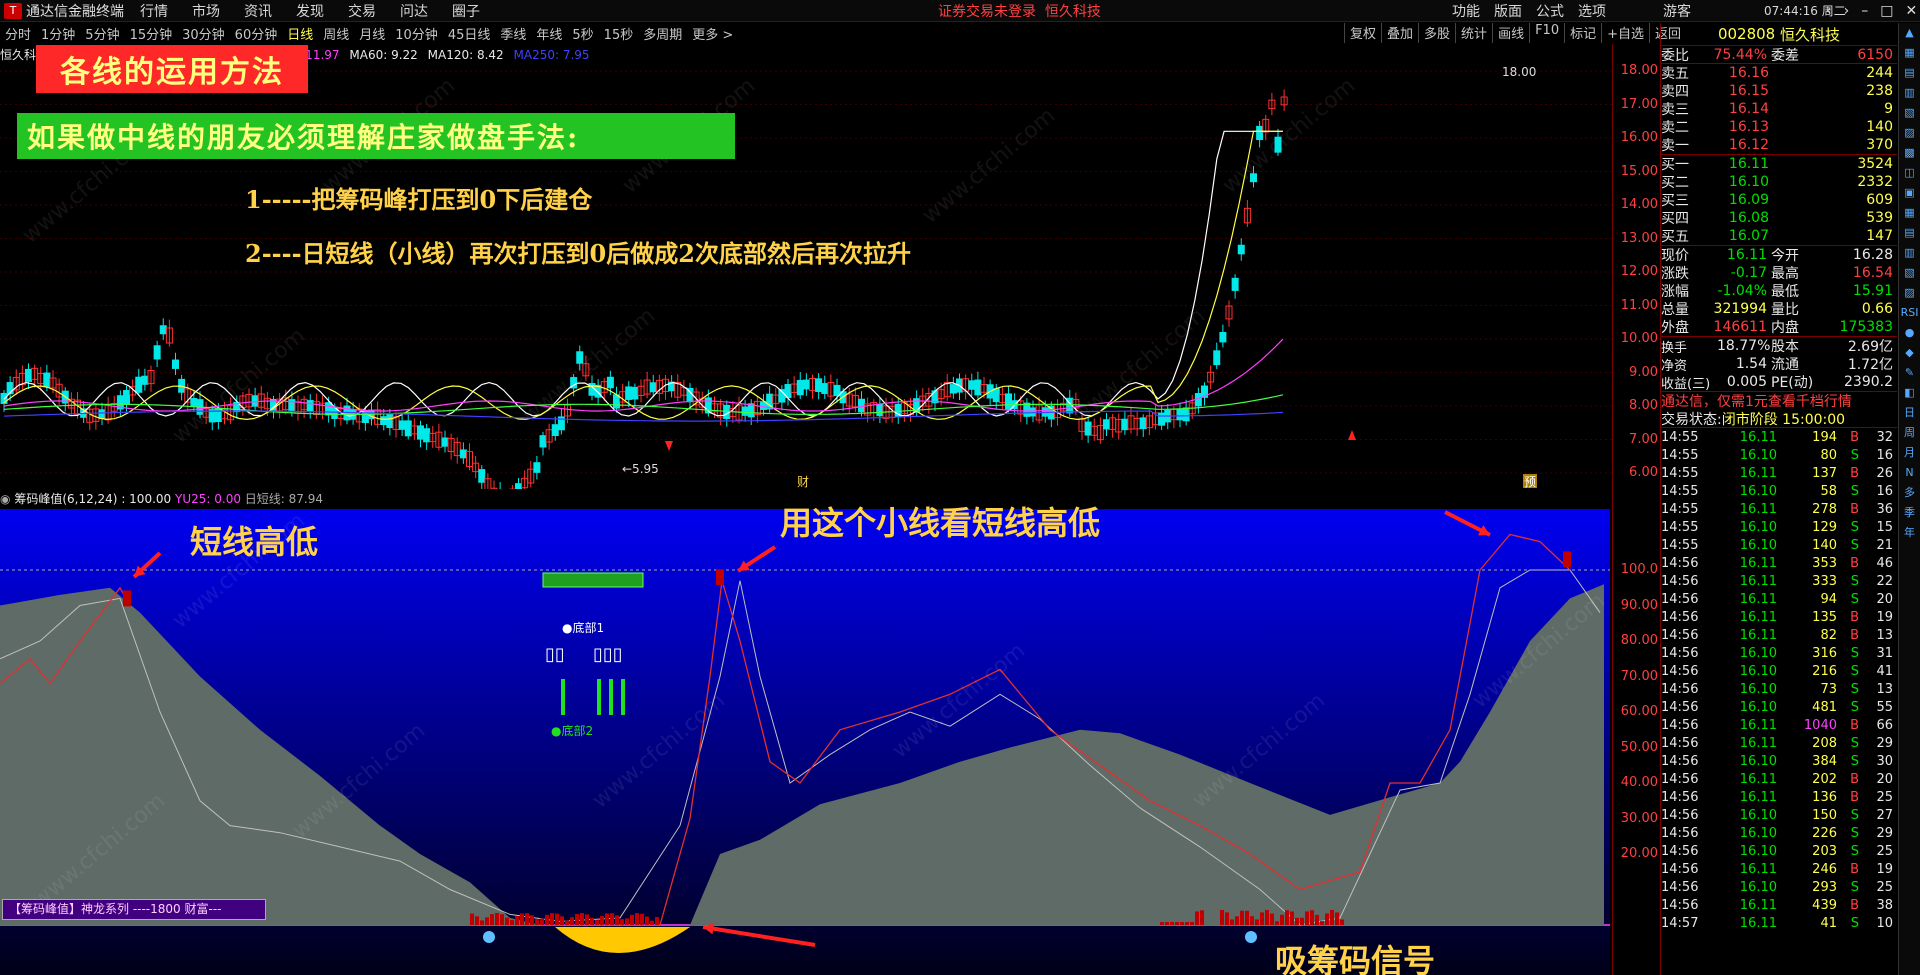  What do you see at coordinates (154, 11) in the screenshot?
I see `menu-item-market: 行情` at bounding box center [154, 11].